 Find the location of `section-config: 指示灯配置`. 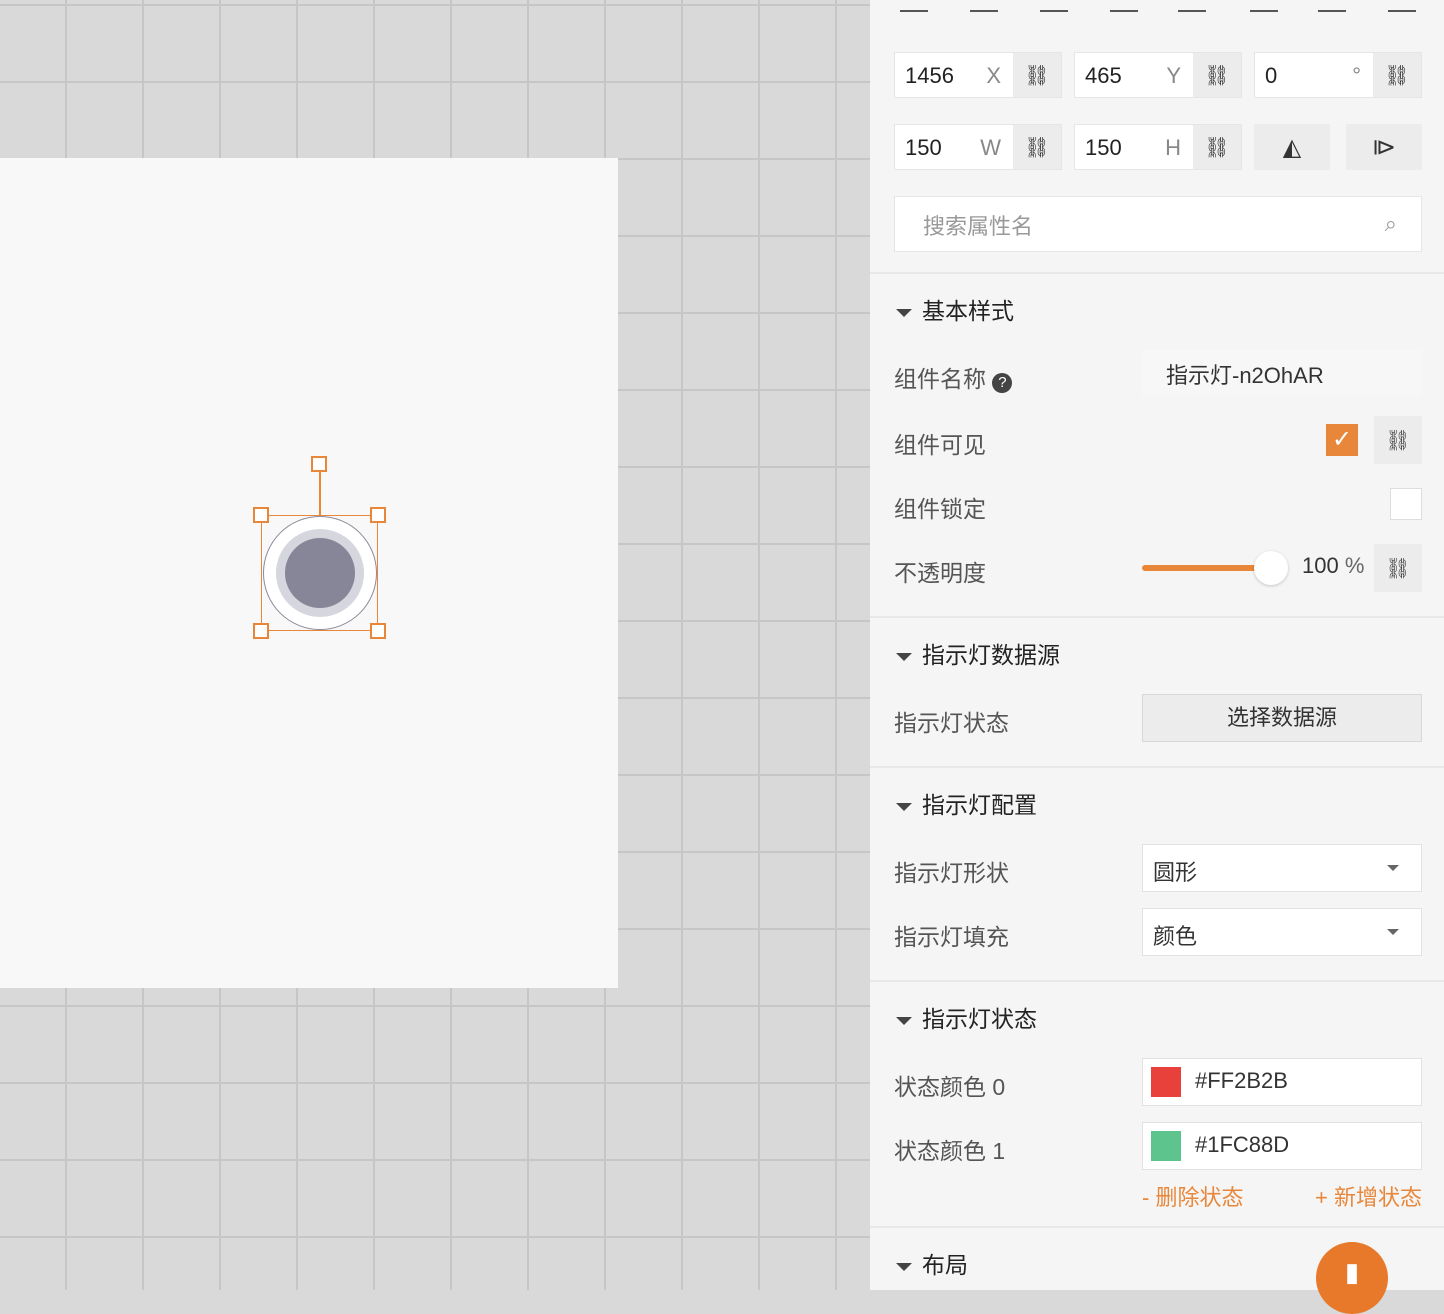

section-config: 指示灯配置 is located at coordinates (966, 803).